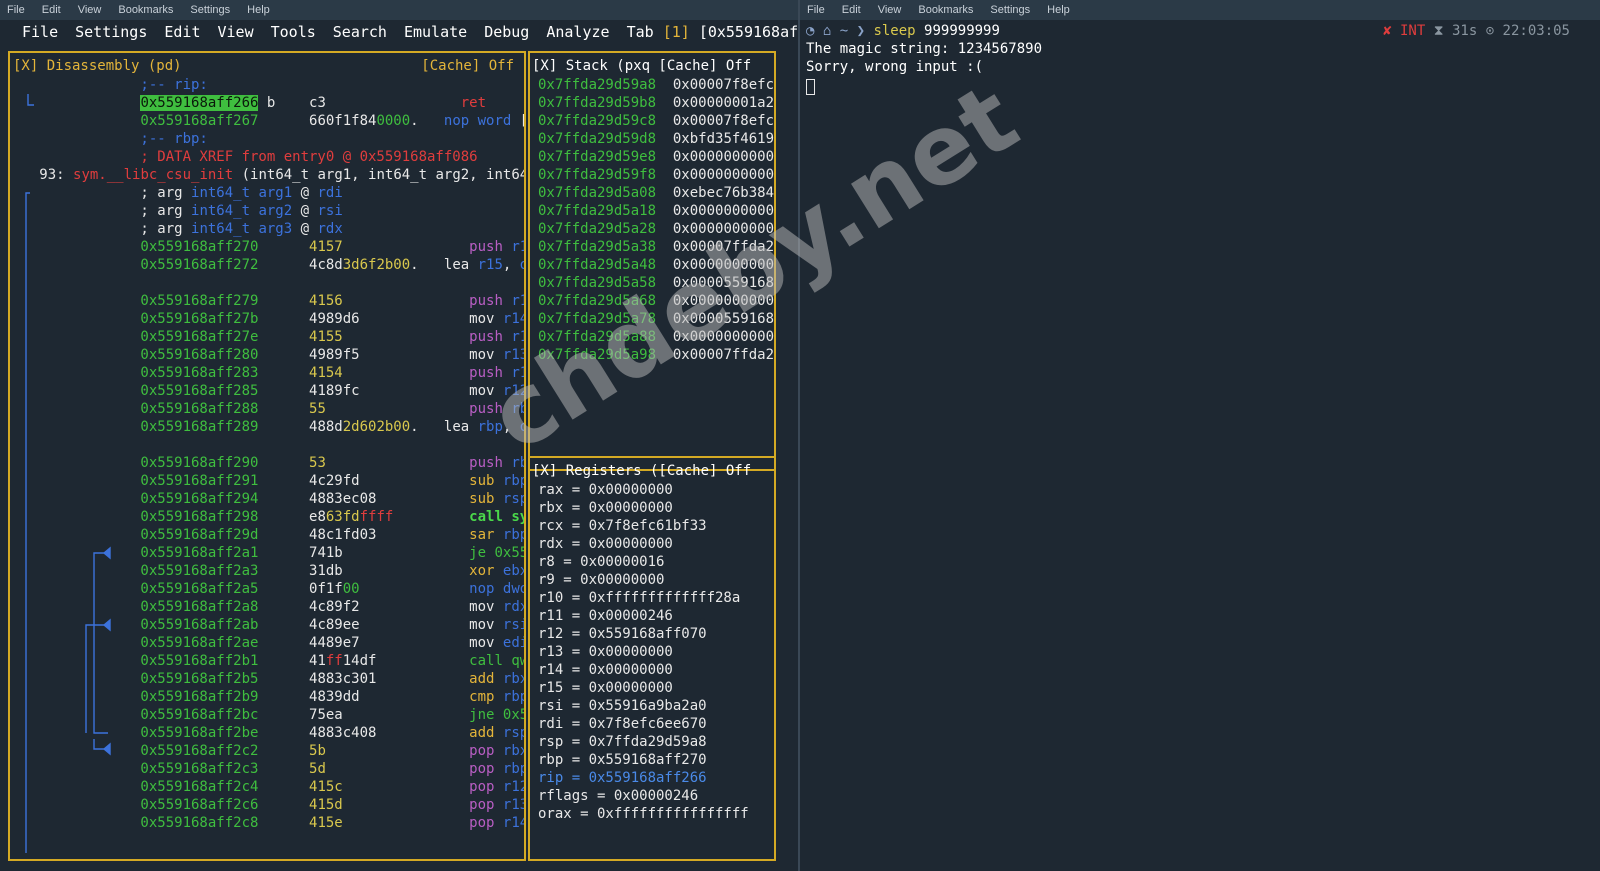 Image resolution: width=1600 pixels, height=871 pixels. I want to click on register-row: r15 = 0x00000000, so click(605, 688).